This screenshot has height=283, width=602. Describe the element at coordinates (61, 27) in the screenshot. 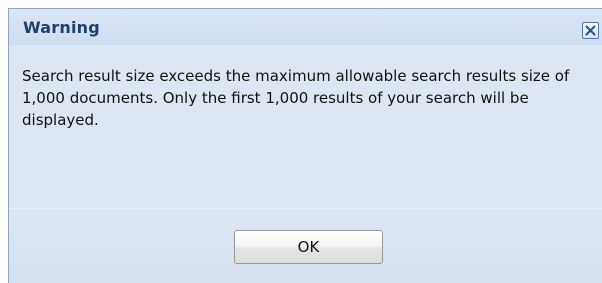

I see `dialog-title: Warning` at that location.